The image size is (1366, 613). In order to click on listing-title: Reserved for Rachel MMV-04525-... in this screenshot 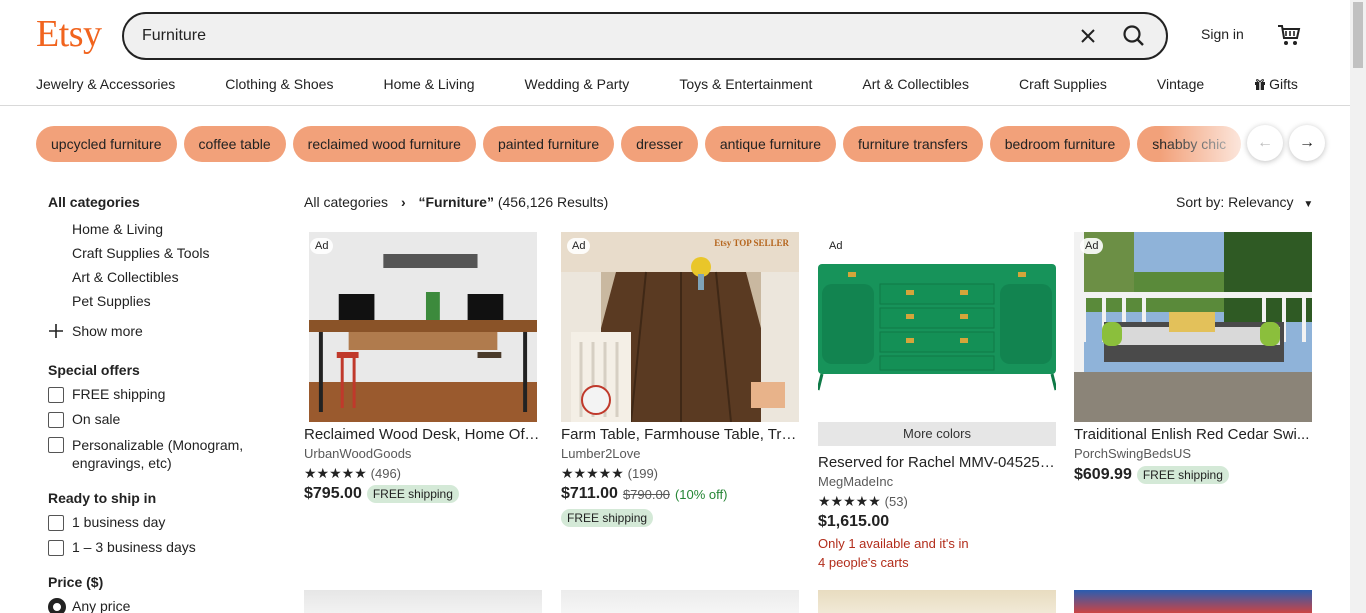, I will do `click(937, 462)`.